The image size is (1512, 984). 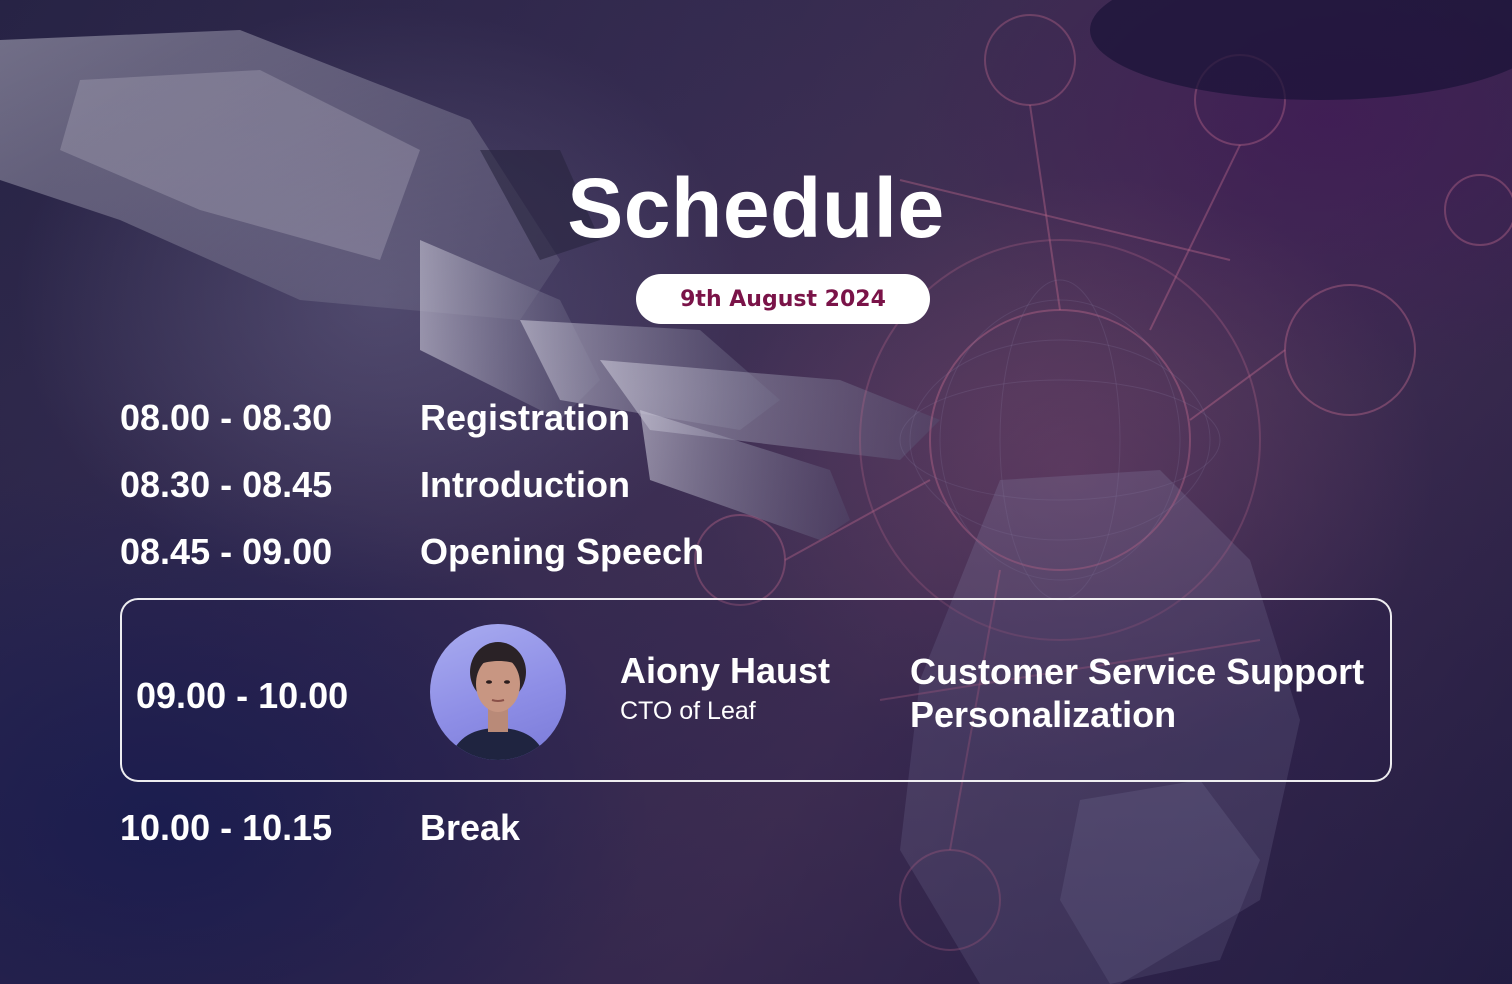 I want to click on session-title: Customer Service Support Personalization, so click(x=1137, y=693).